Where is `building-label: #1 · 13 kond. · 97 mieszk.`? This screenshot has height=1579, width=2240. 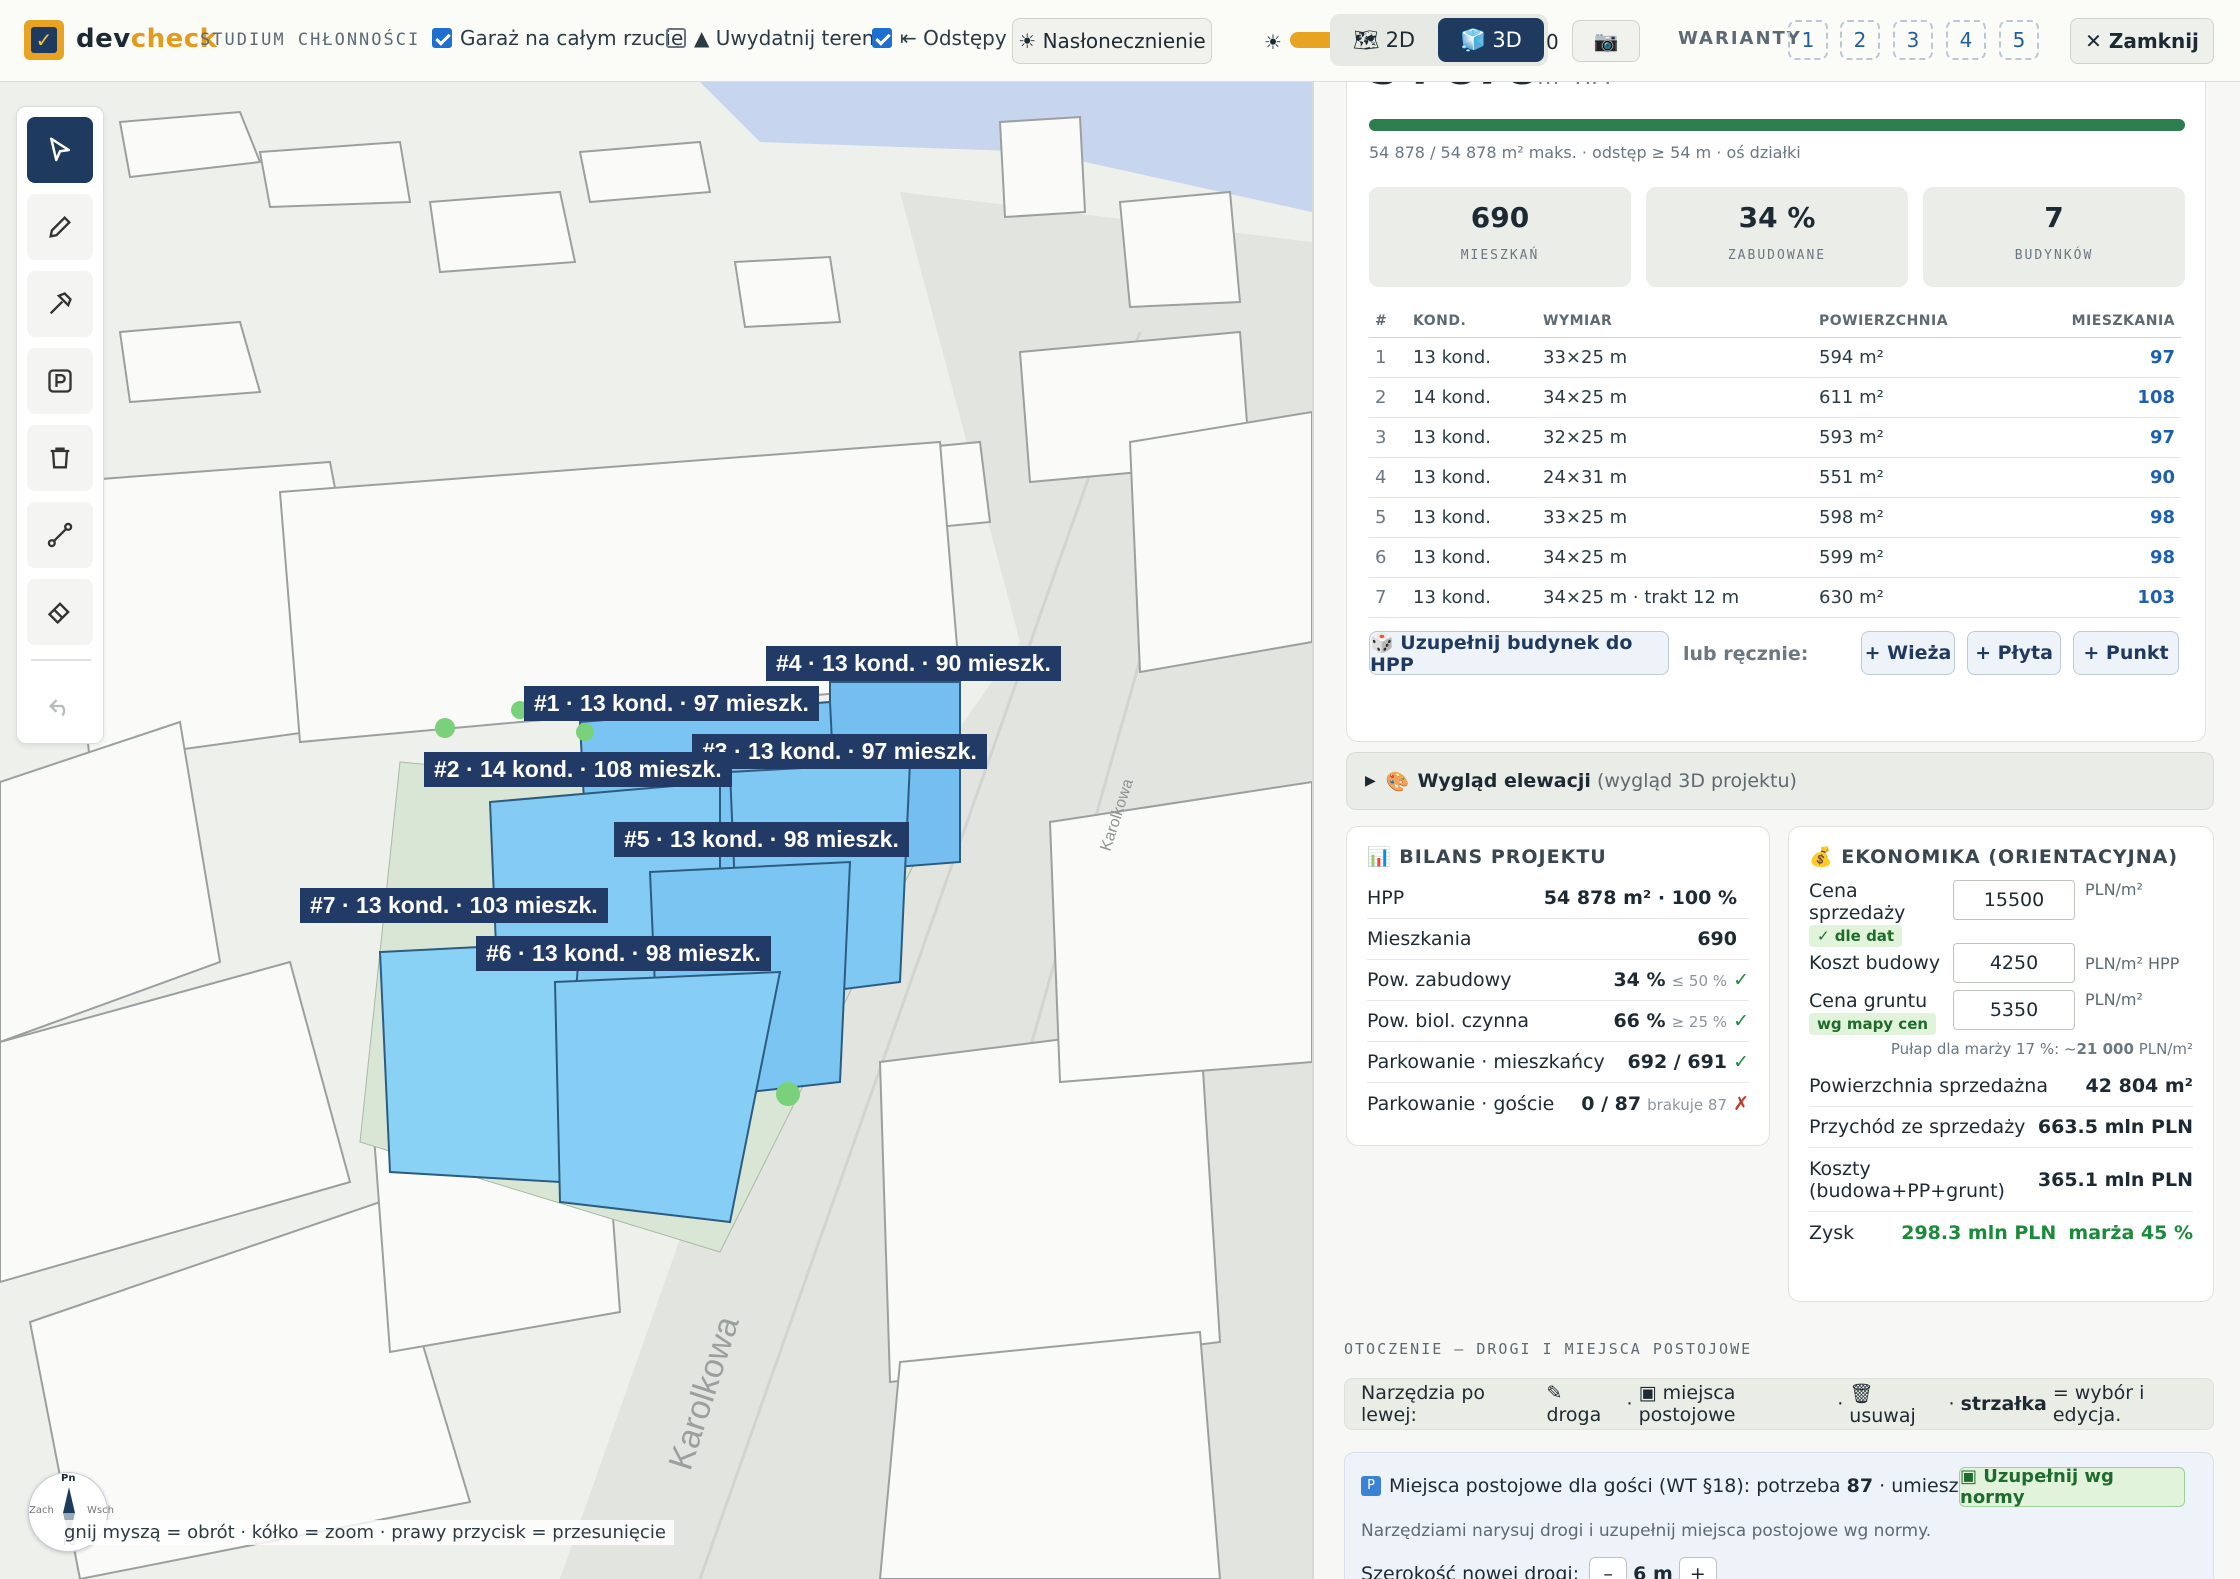 building-label: #1 · 13 kond. · 97 mieszk. is located at coordinates (671, 703).